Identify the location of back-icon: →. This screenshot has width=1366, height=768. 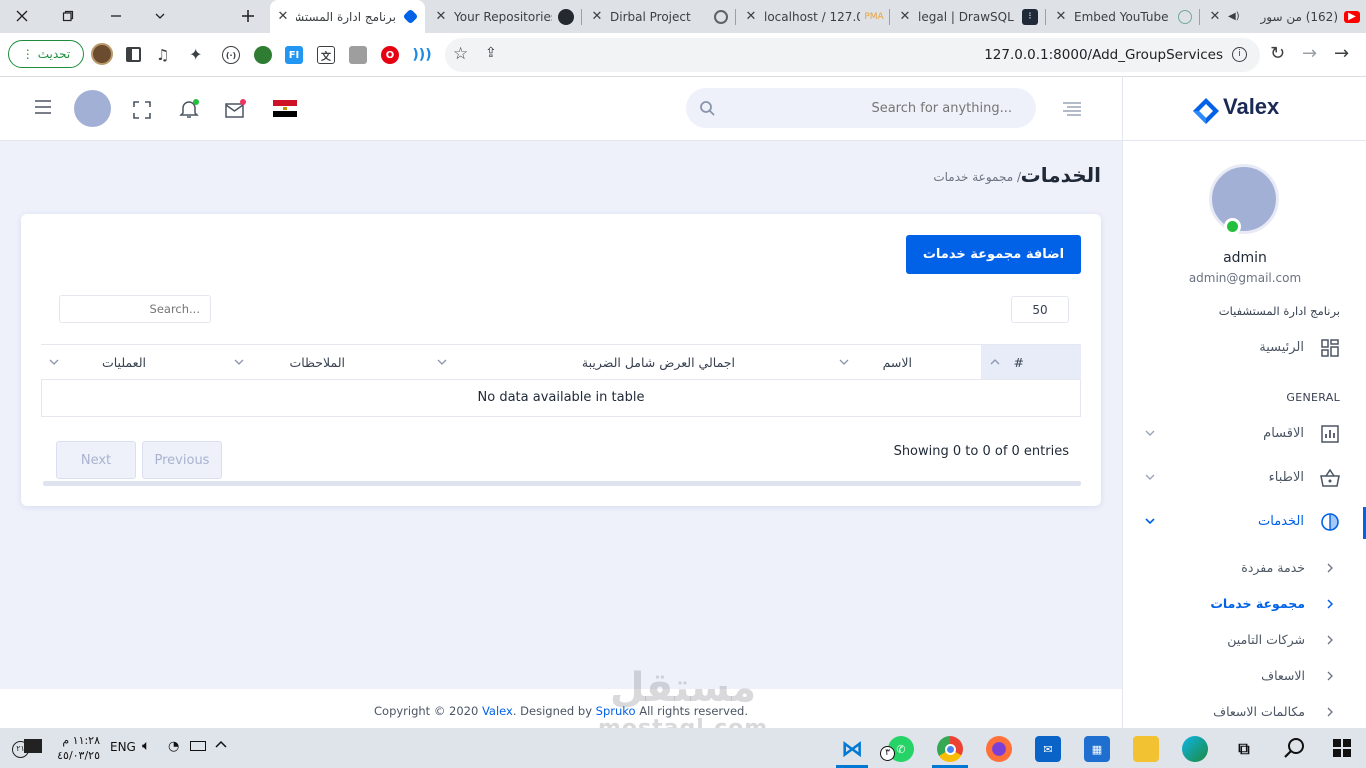
(1341, 53).